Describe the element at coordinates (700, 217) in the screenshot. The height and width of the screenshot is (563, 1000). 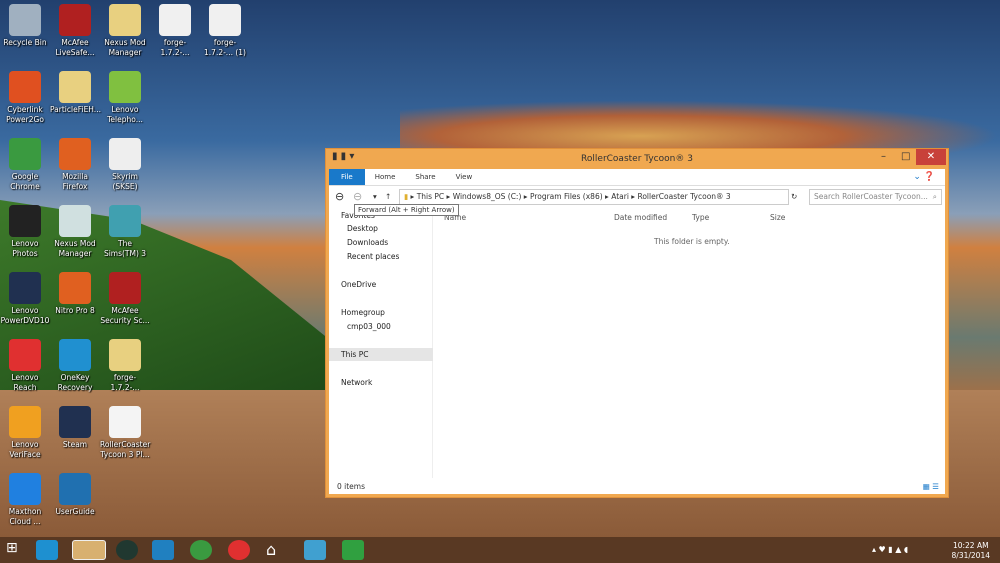
I see `column-type: Type` at that location.